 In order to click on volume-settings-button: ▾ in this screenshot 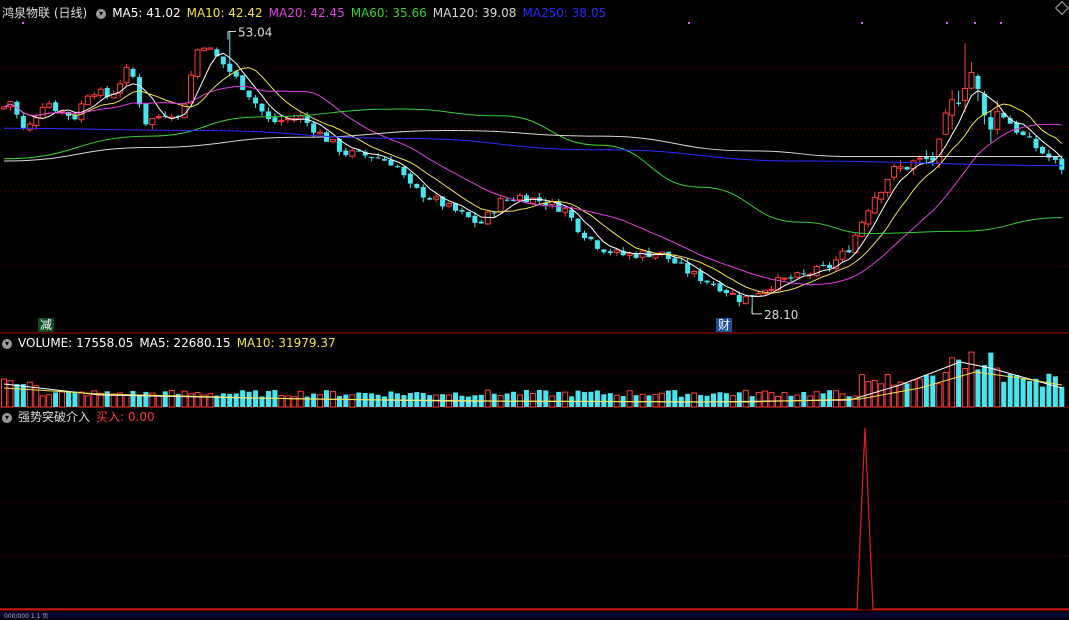, I will do `click(7, 343)`.